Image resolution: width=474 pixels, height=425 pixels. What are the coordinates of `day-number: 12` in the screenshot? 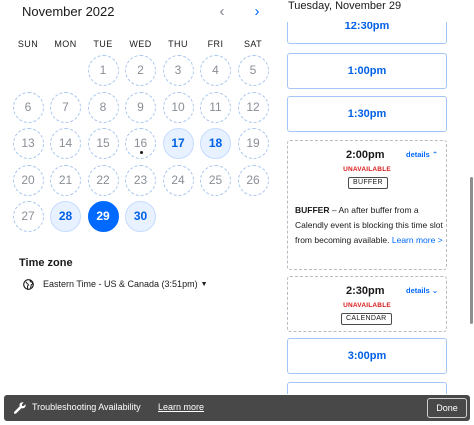 It's located at (253, 106).